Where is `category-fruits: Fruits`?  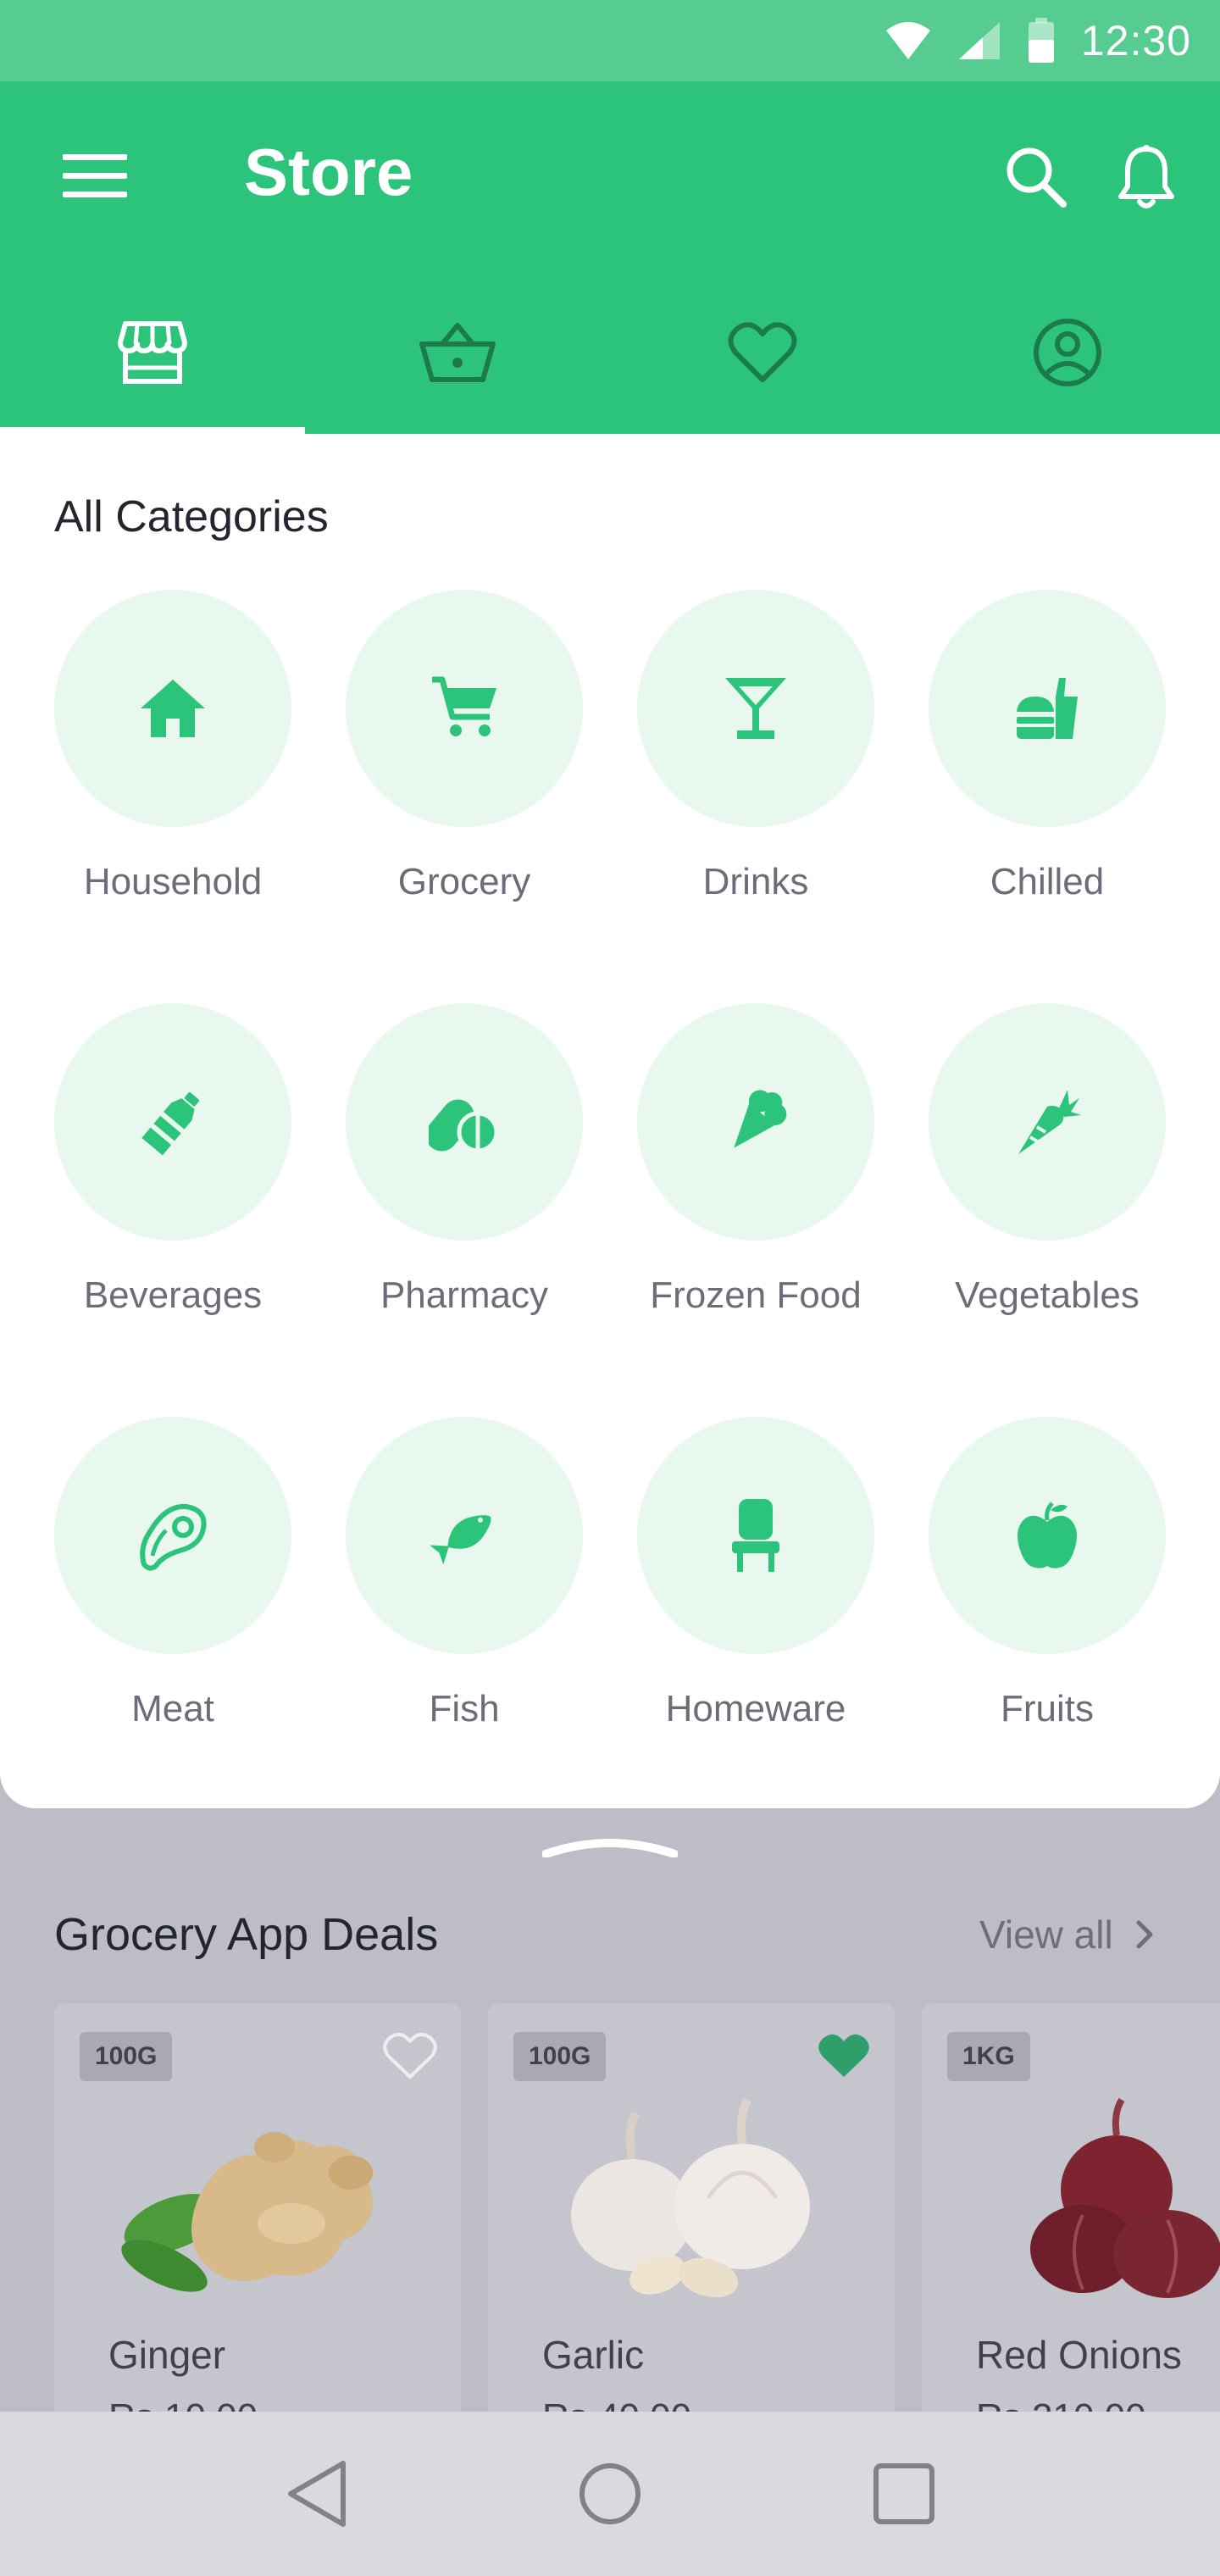 category-fruits: Fruits is located at coordinates (1047, 1586).